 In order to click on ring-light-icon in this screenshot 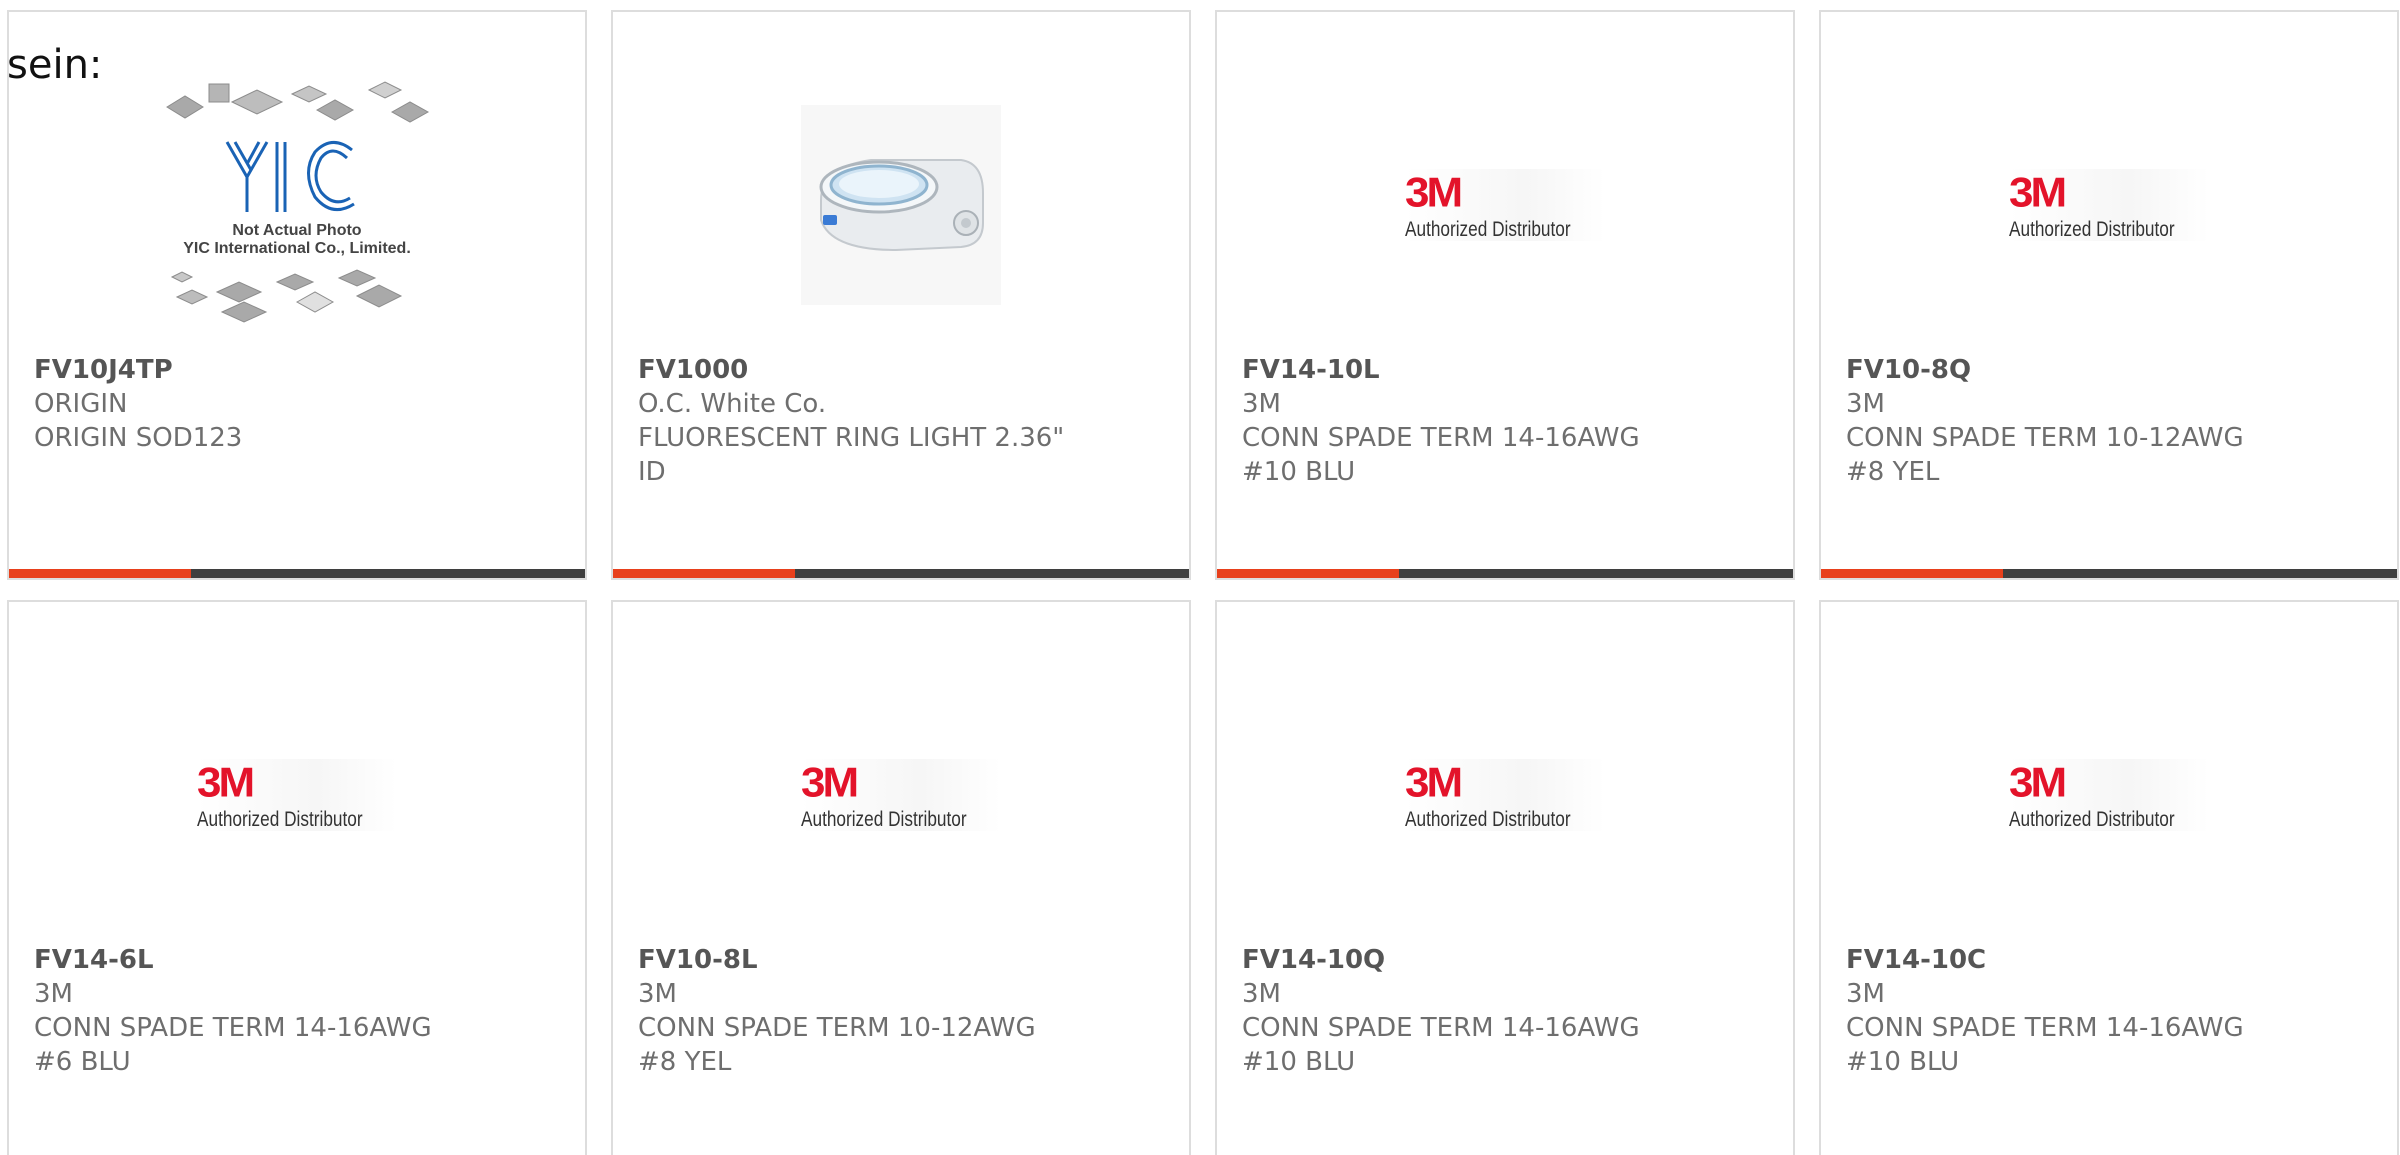, I will do `click(901, 204)`.